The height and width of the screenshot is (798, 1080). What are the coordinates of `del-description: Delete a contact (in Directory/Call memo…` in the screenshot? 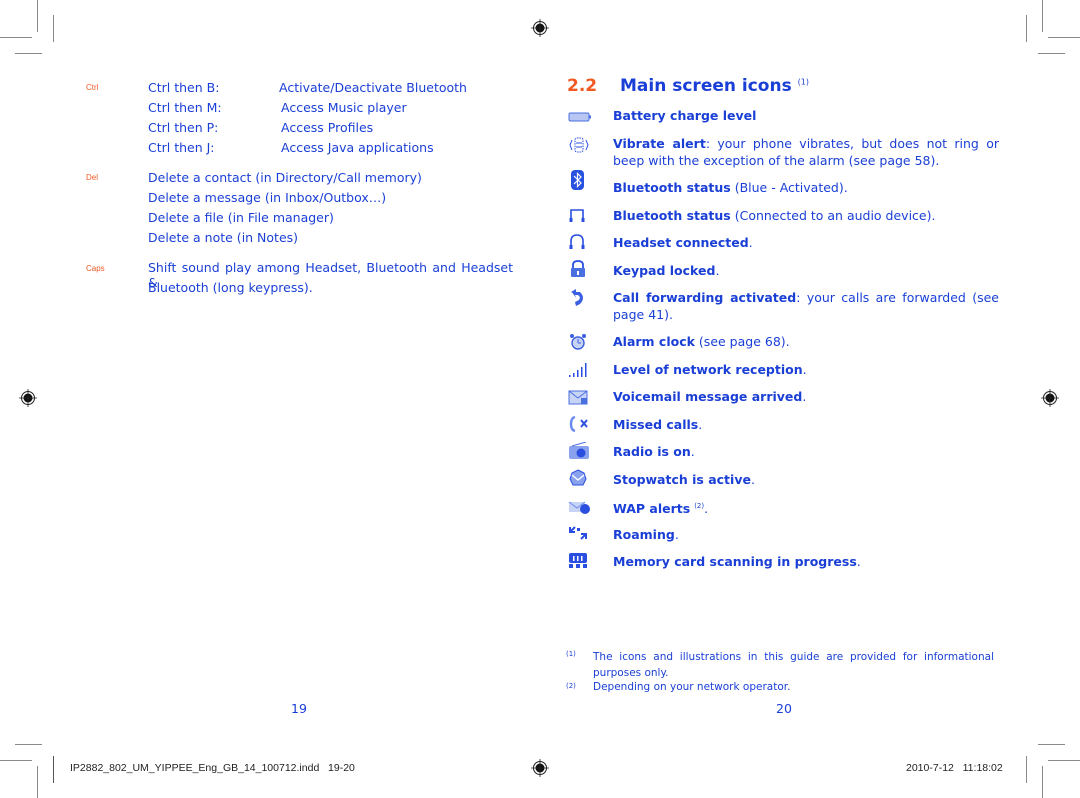 It's located at (285, 177).